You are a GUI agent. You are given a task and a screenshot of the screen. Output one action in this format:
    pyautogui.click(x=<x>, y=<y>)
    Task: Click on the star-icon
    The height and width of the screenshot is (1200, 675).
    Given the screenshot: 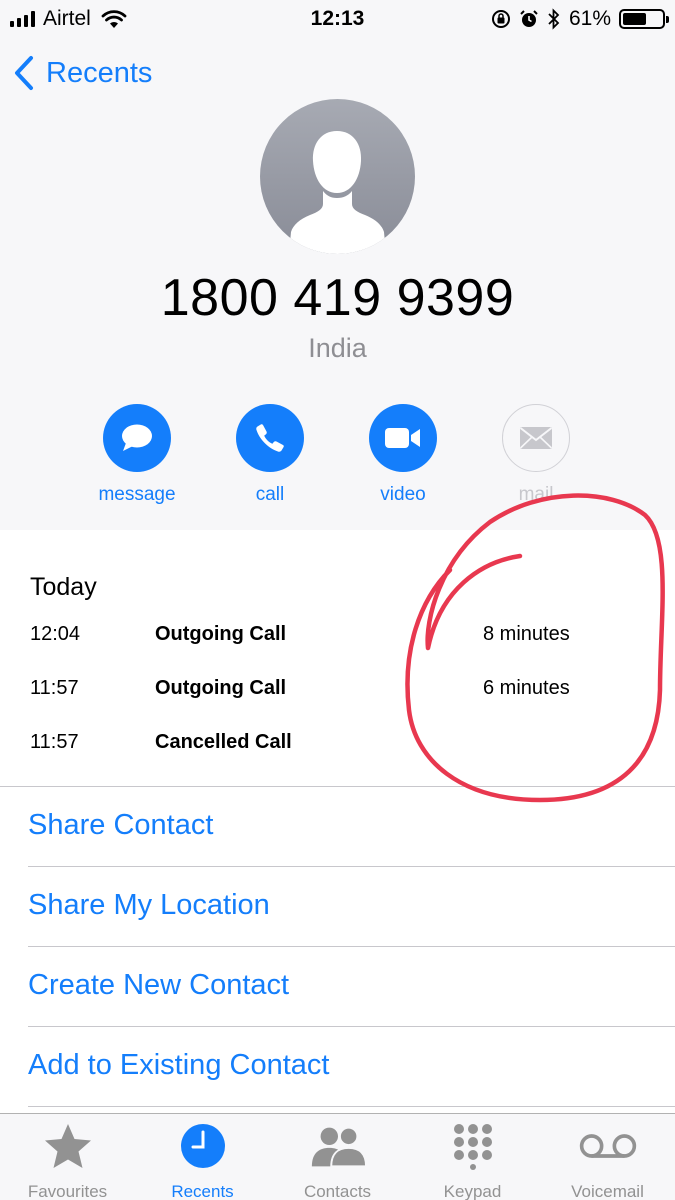 What is the action you would take?
    pyautogui.click(x=68, y=1146)
    